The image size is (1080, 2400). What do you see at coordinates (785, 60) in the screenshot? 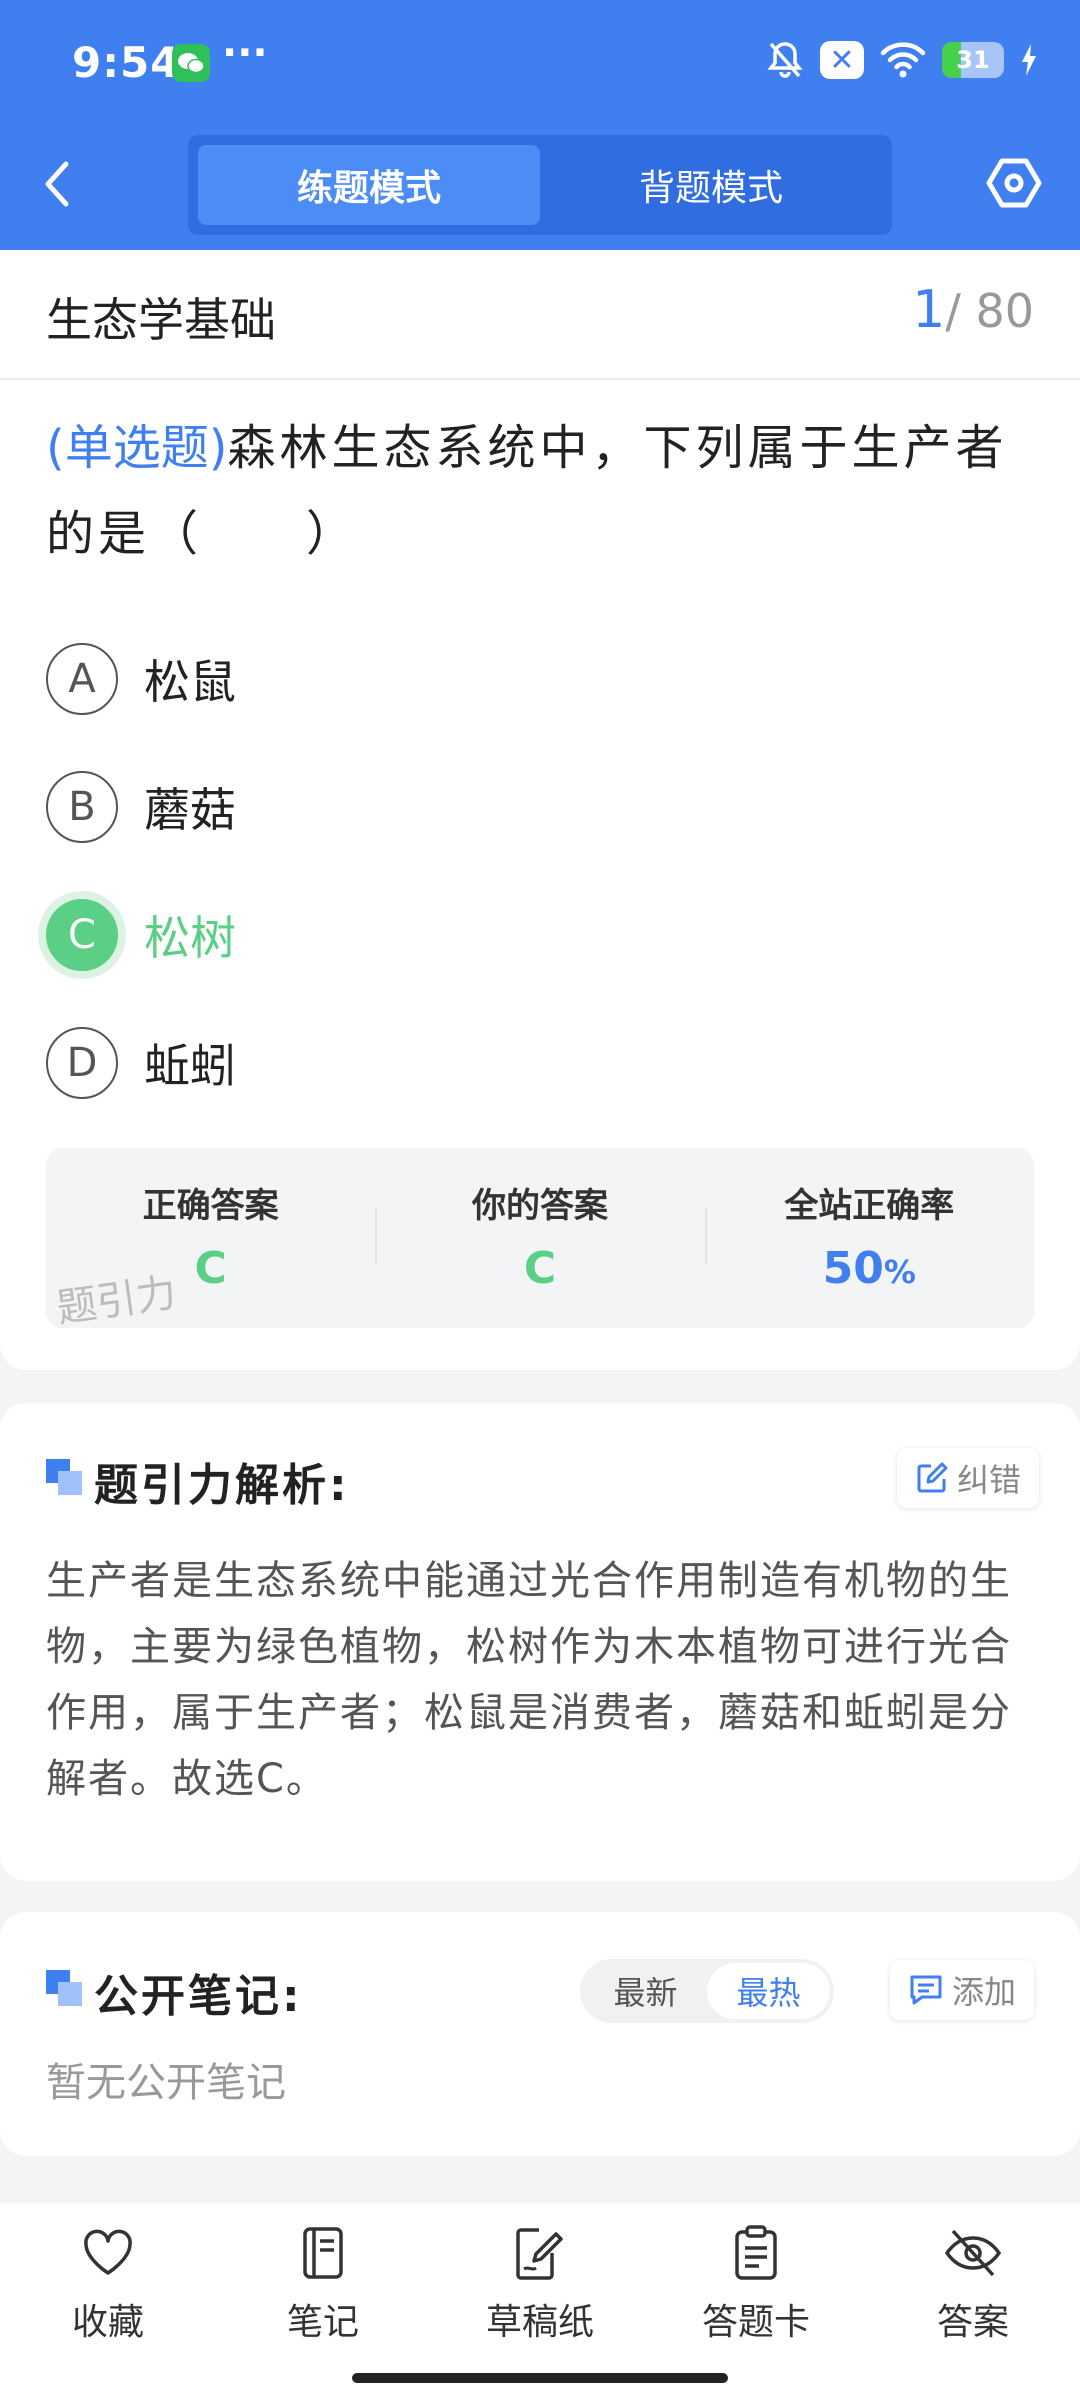
I see `mute-bell-icon` at bounding box center [785, 60].